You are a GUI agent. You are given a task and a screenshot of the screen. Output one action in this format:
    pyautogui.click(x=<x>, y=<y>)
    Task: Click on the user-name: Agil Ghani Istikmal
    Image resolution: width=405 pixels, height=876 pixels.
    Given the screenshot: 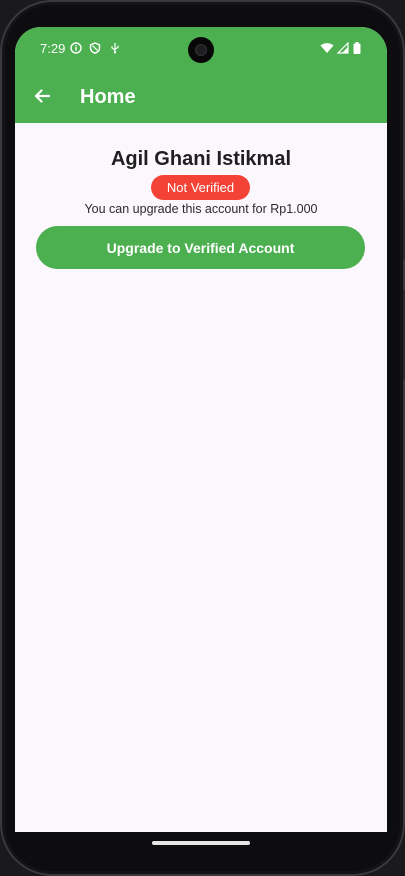 What is the action you would take?
    pyautogui.click(x=201, y=159)
    